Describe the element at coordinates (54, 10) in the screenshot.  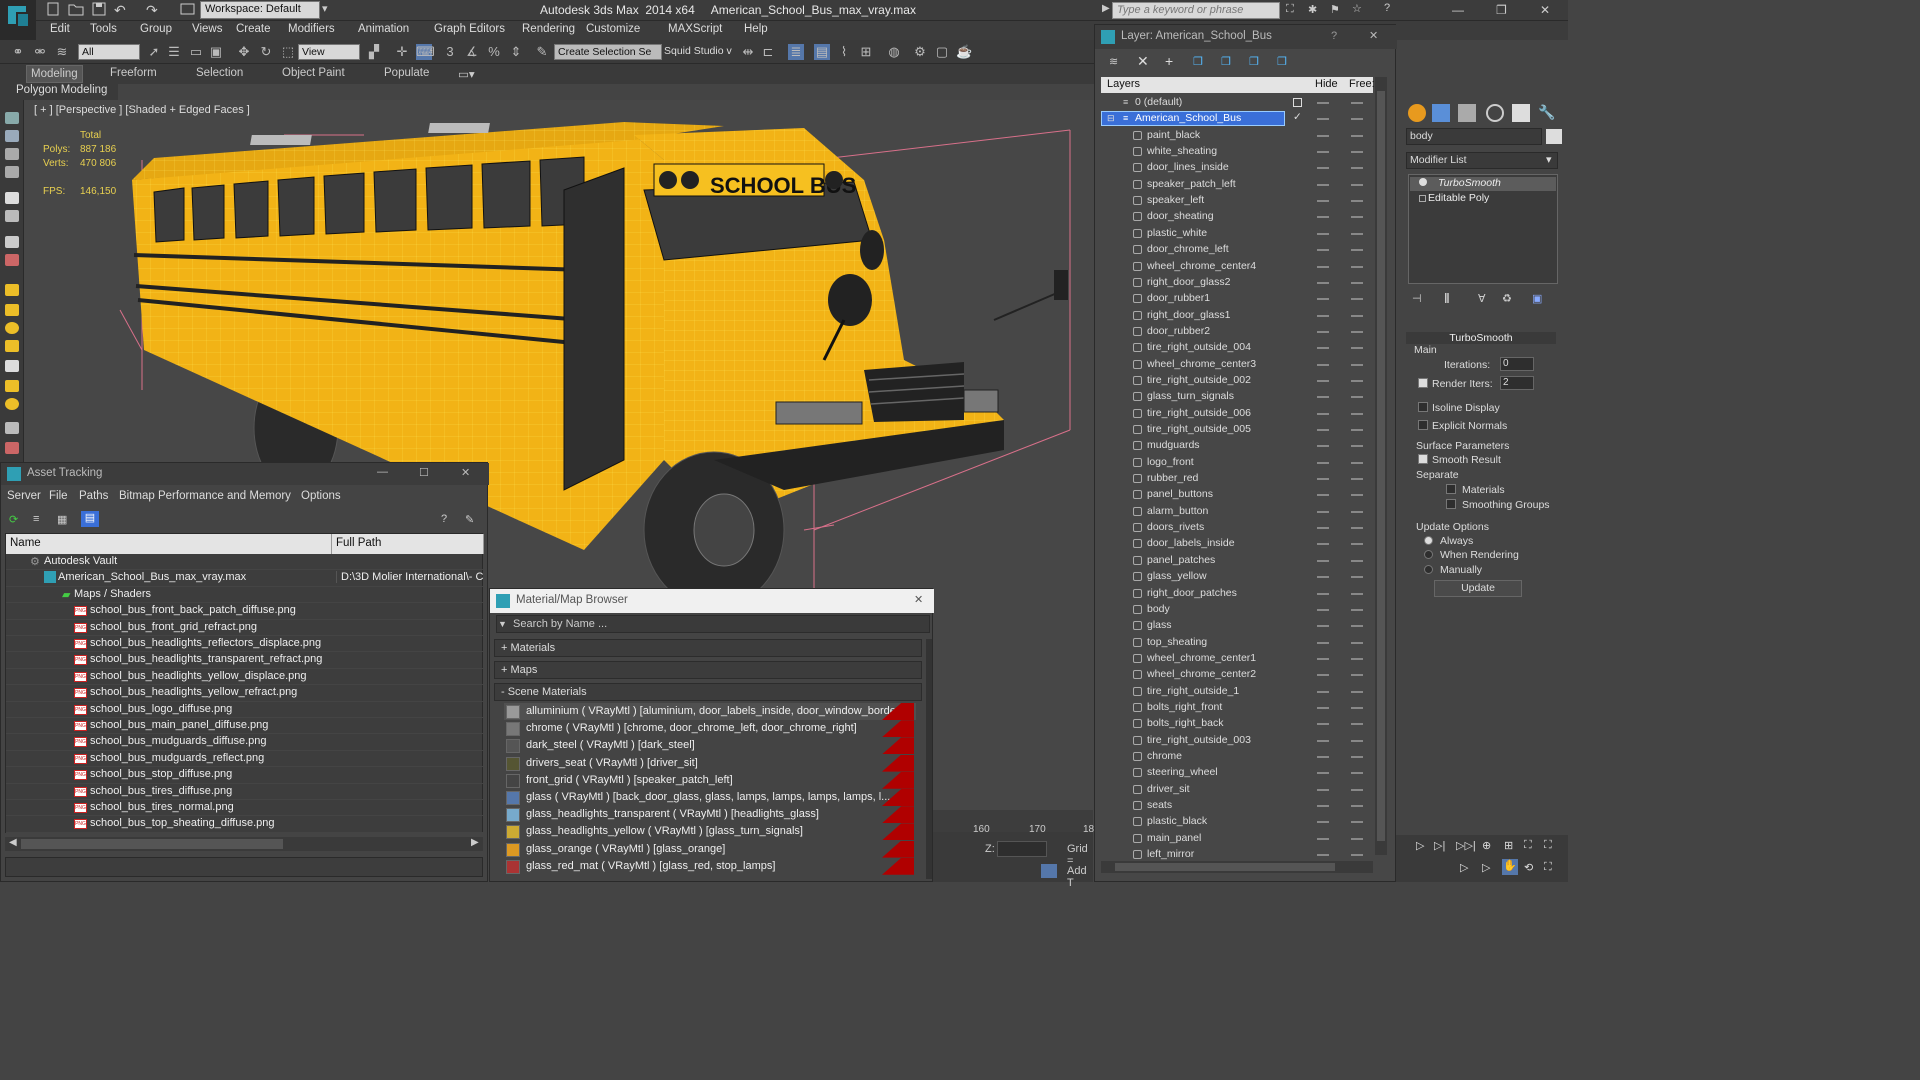
I see `new-file-icon` at that location.